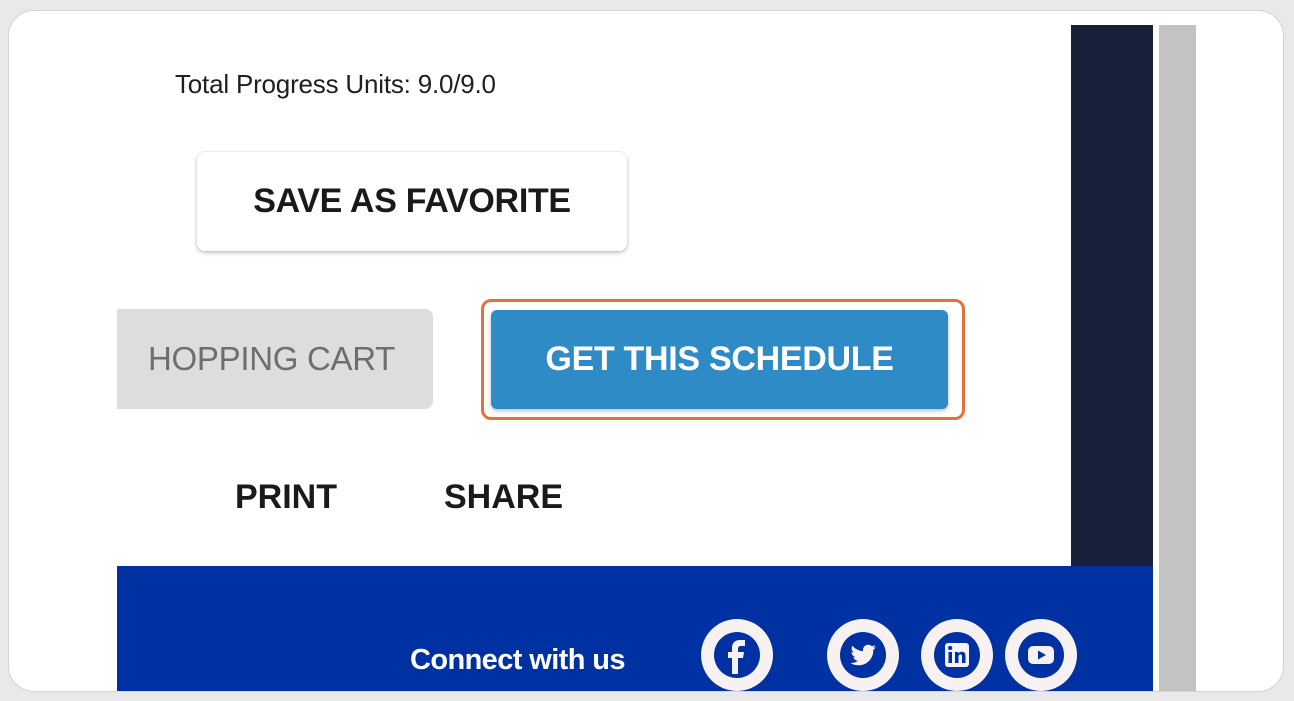  Describe the element at coordinates (286, 497) in the screenshot. I see `print-button: PRINT` at that location.